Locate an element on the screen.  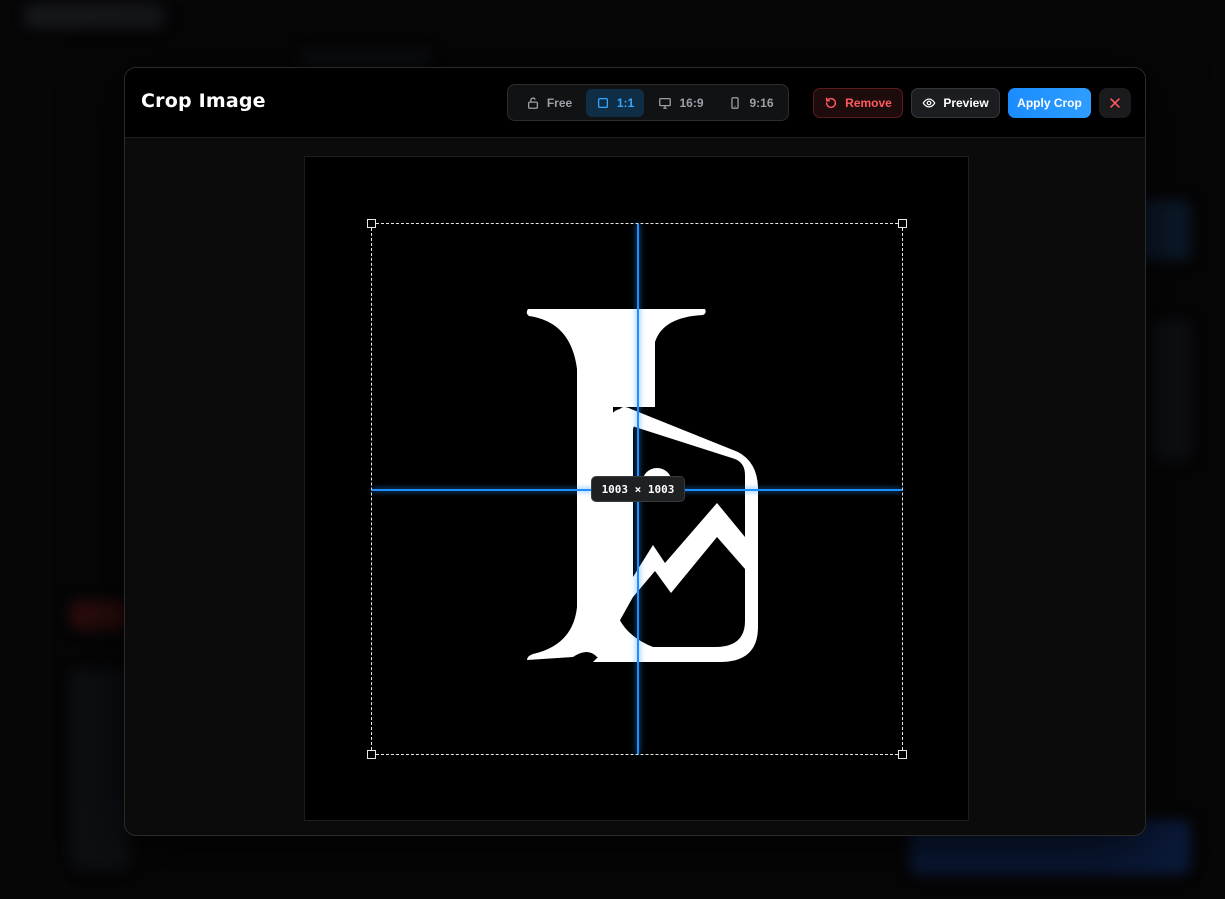
monitor-icon is located at coordinates (665, 103).